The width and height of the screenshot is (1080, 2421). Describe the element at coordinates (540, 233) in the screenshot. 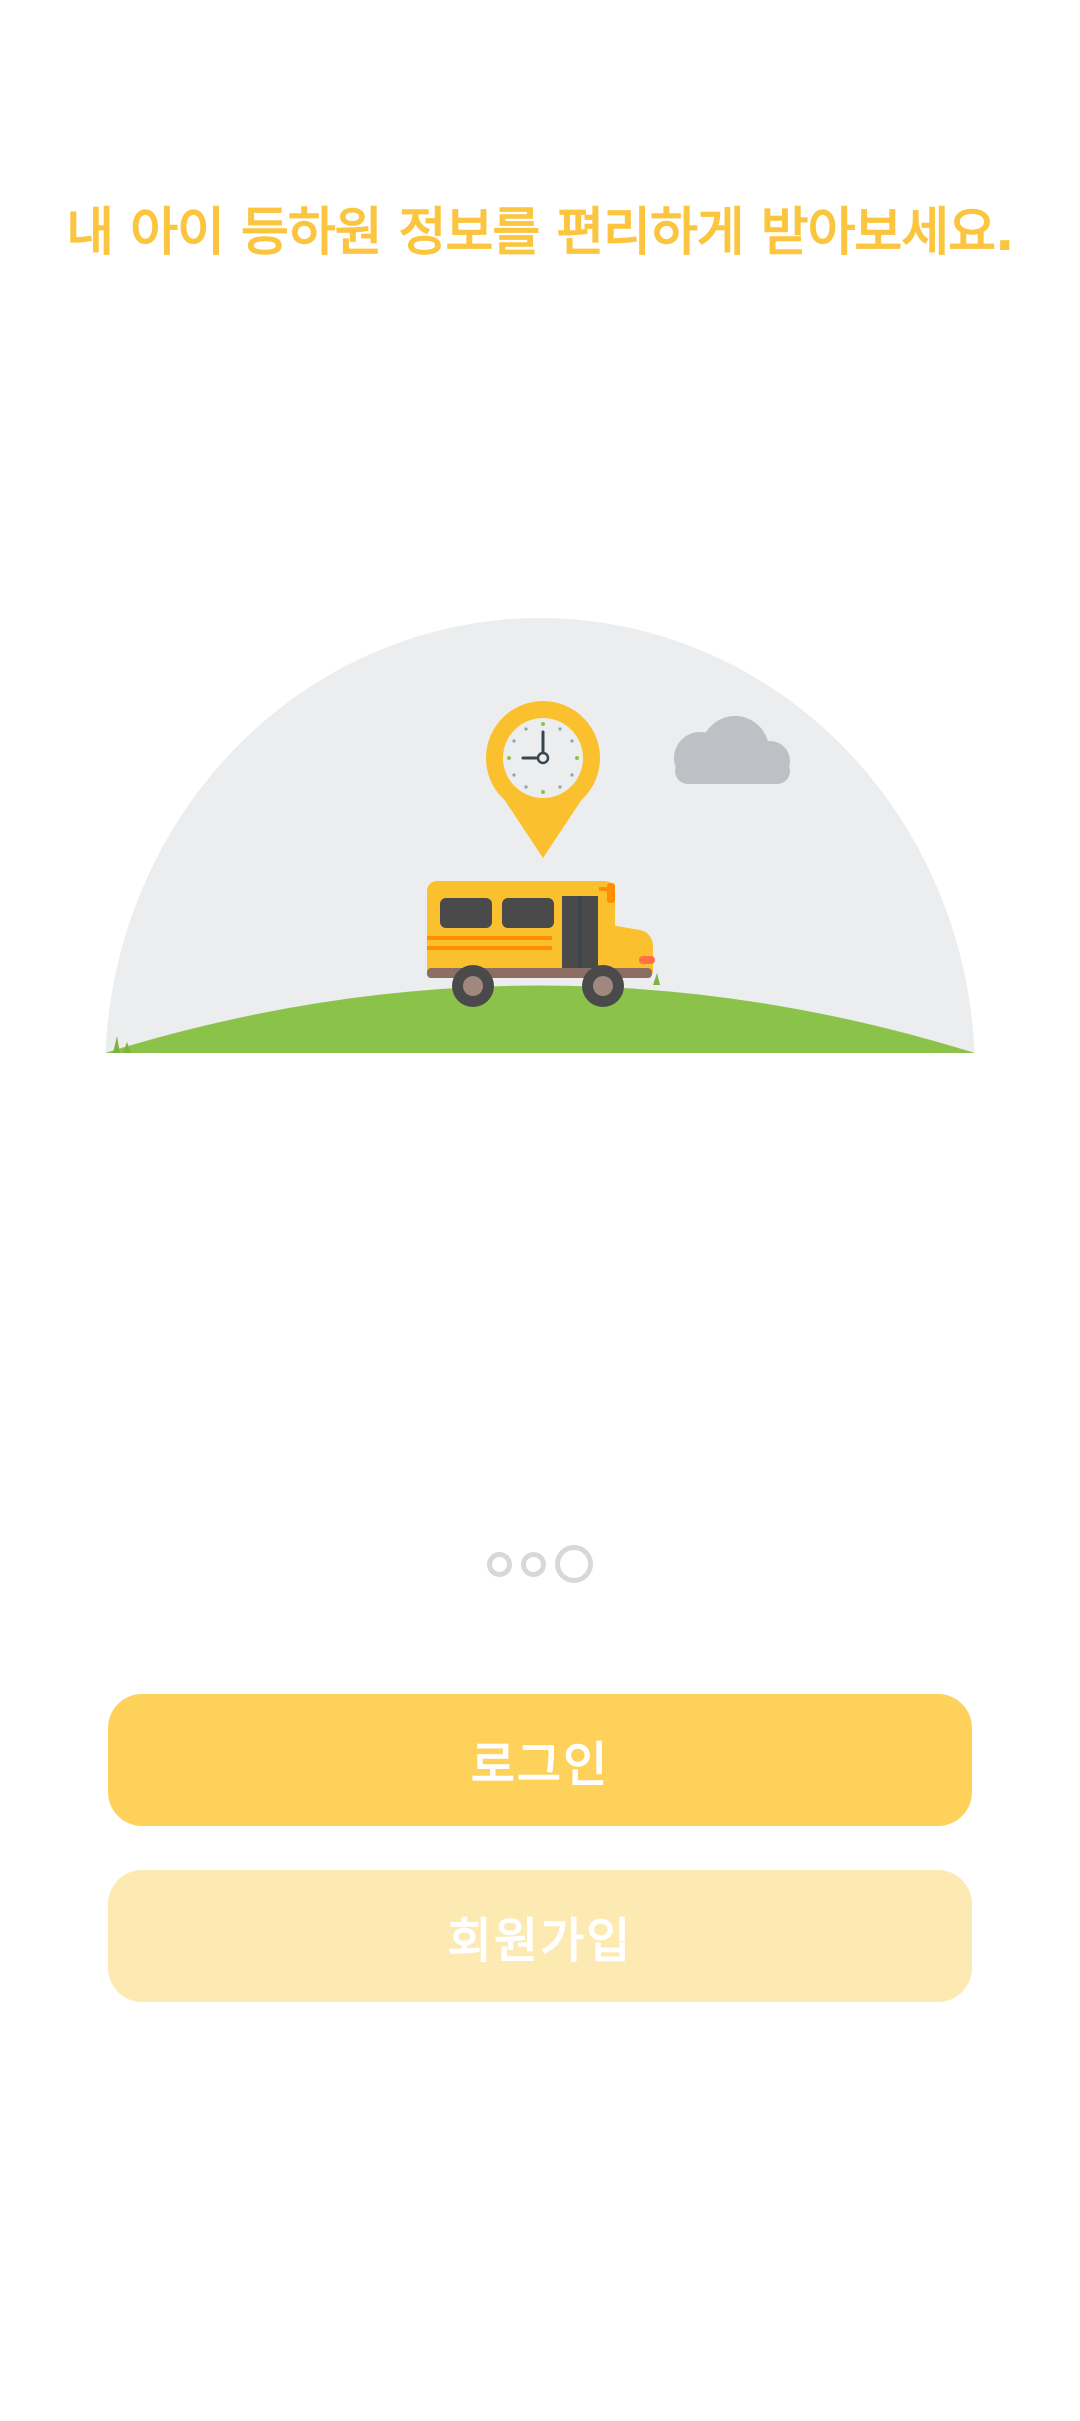

I see `onboarding-headline: 내 아이 등하원 정보를 편리하게 받아보세요.` at that location.